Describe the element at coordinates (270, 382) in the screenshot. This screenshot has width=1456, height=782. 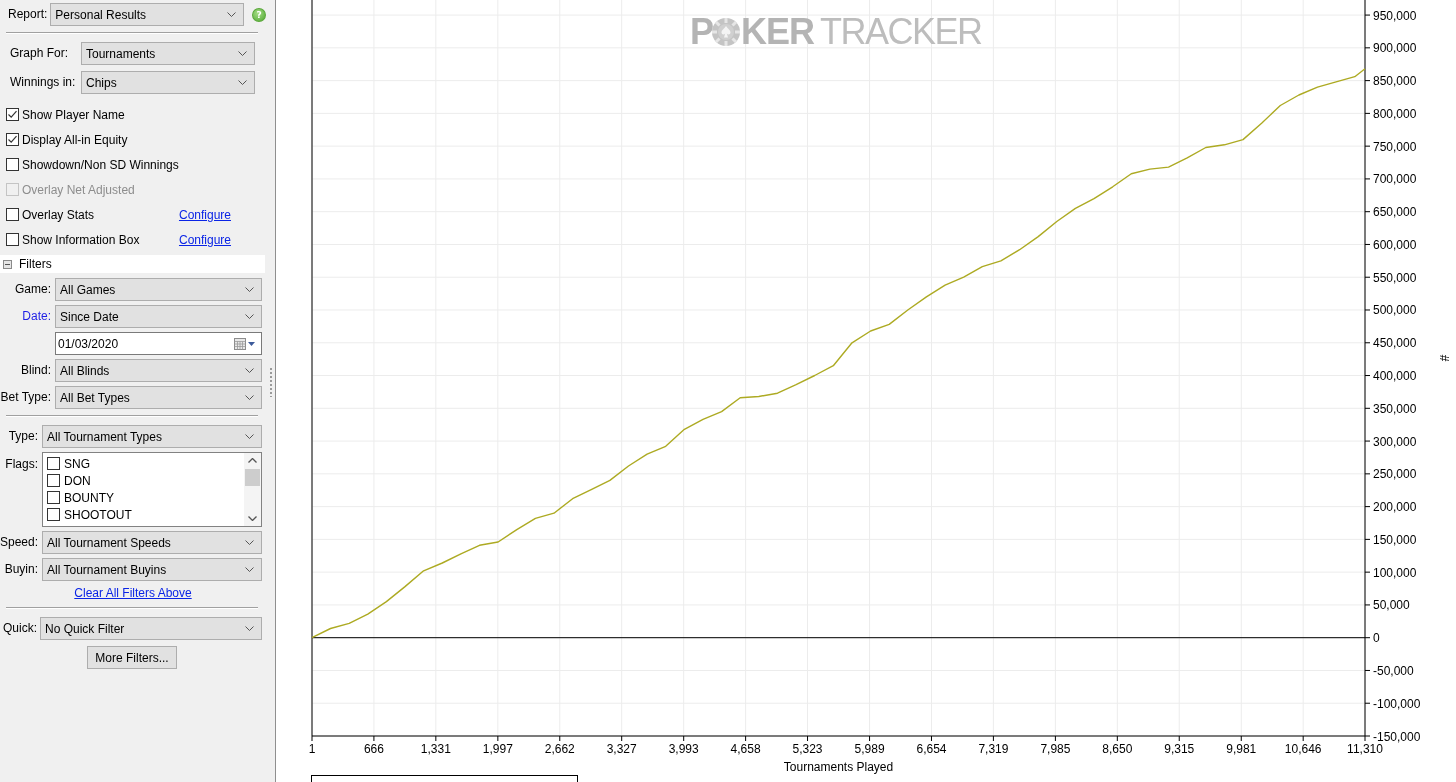
I see `grip-icon` at that location.